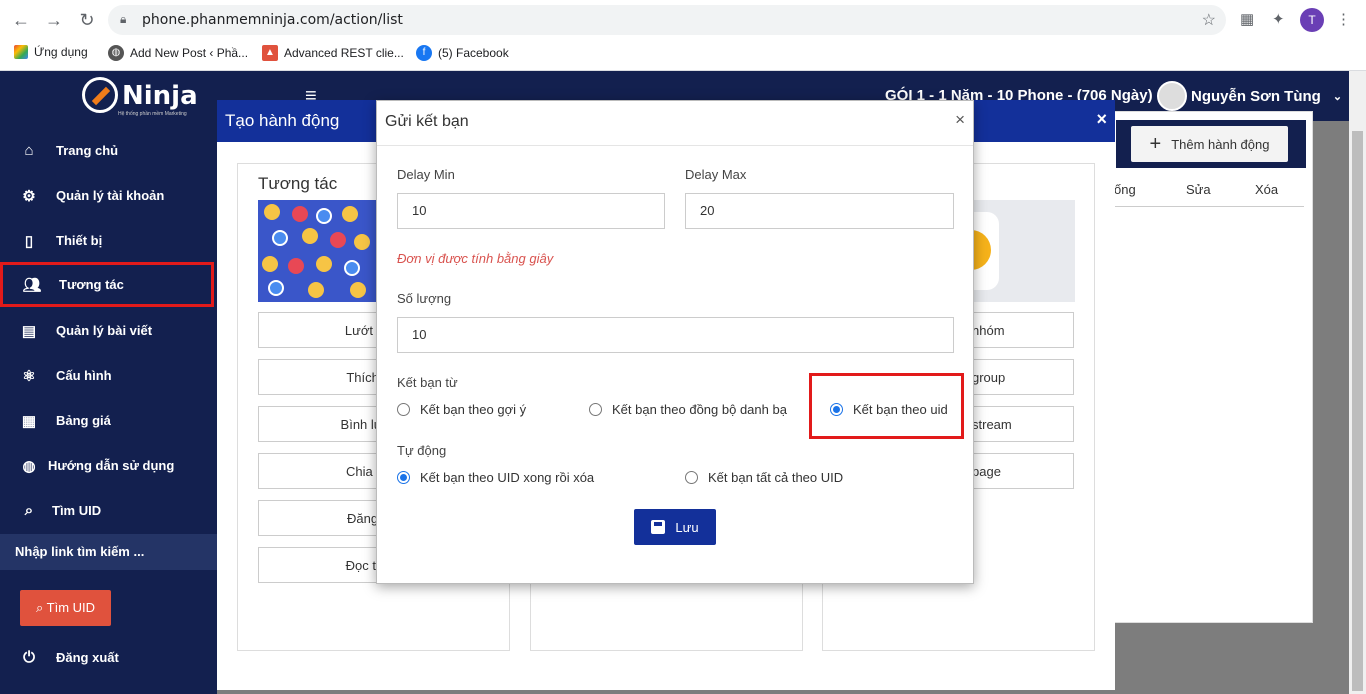 This screenshot has height=694, width=1366. Describe the element at coordinates (108, 195) in the screenshot. I see `sidebar-item-accounts: ⚙ Quản lý tài khoản` at that location.